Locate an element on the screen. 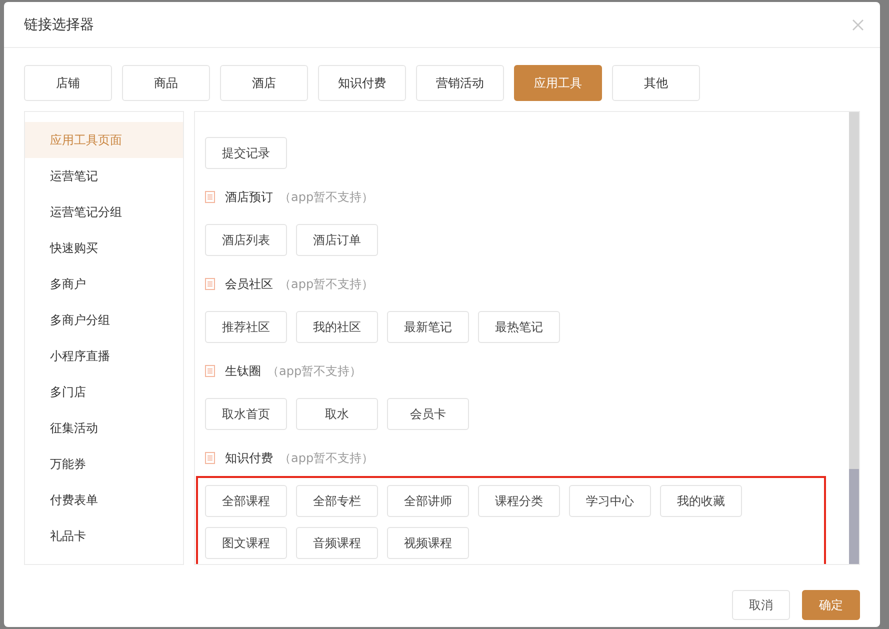  cancel-button: 取消 is located at coordinates (761, 605).